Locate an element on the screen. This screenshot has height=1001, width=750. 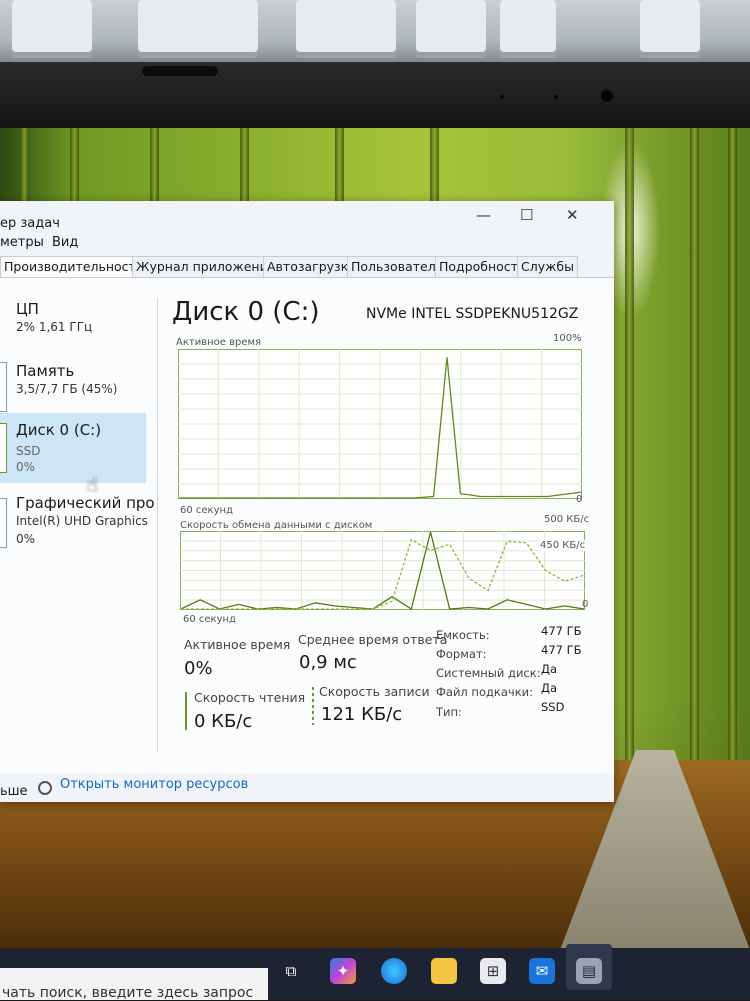
active-time-value: 0% is located at coordinates (198, 668).